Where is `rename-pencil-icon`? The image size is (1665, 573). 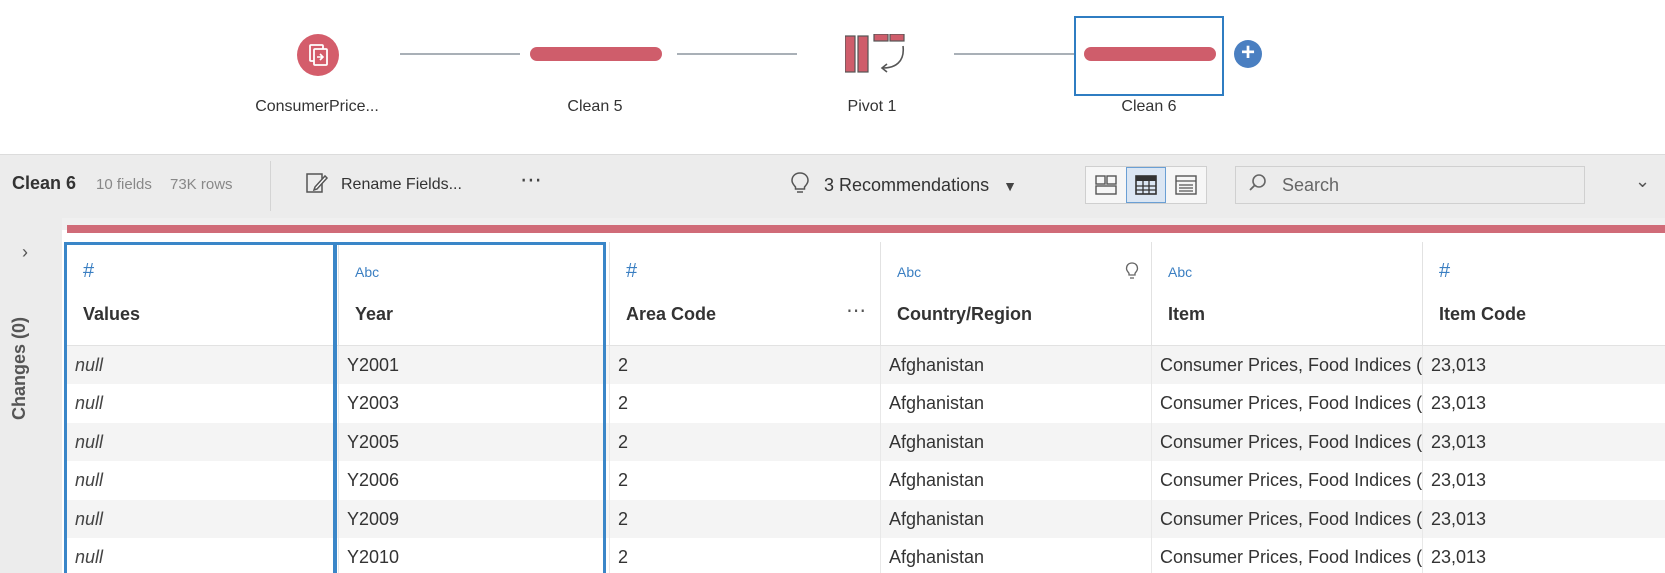 rename-pencil-icon is located at coordinates (317, 185).